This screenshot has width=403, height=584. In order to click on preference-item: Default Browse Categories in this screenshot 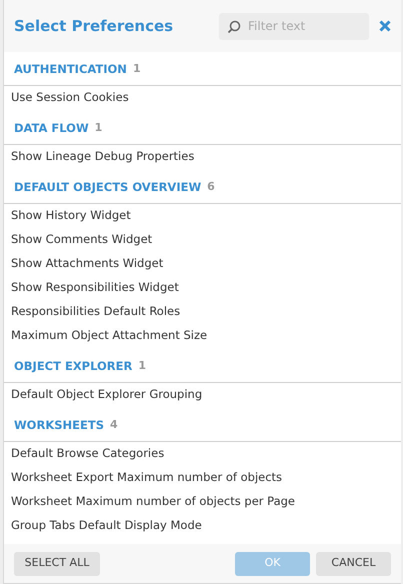, I will do `click(202, 454)`.